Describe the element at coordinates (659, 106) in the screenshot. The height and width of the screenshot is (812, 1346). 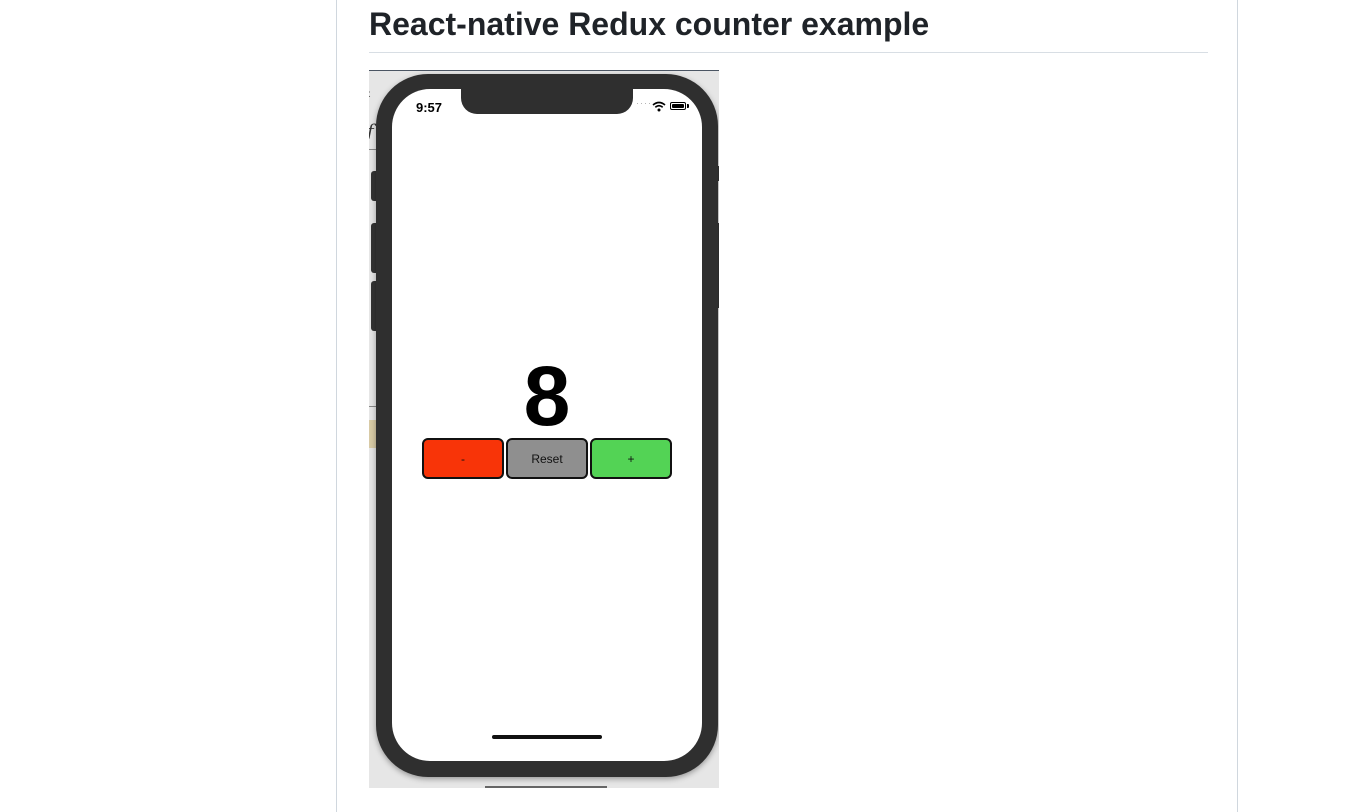
I see `wifi-icon` at that location.